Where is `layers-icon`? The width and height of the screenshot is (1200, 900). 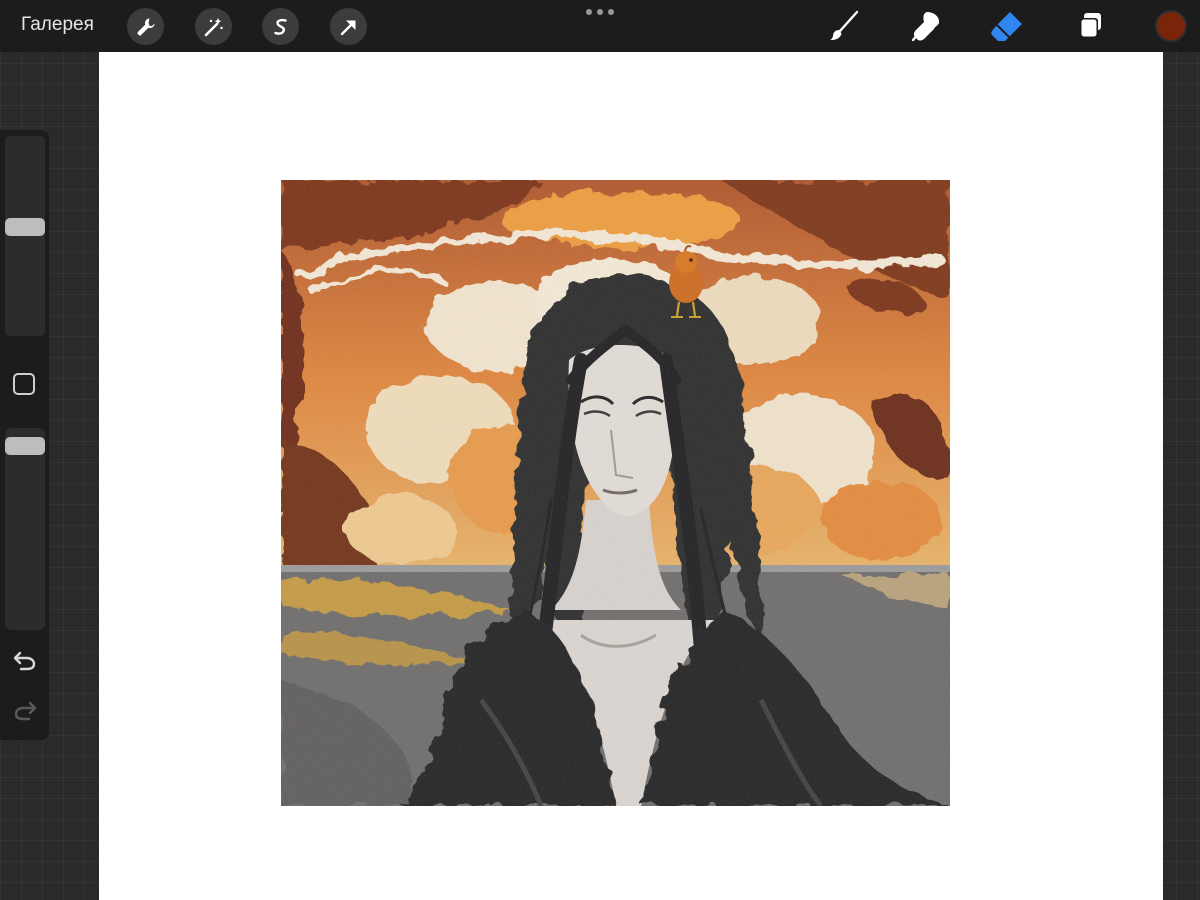 layers-icon is located at coordinates (1090, 25).